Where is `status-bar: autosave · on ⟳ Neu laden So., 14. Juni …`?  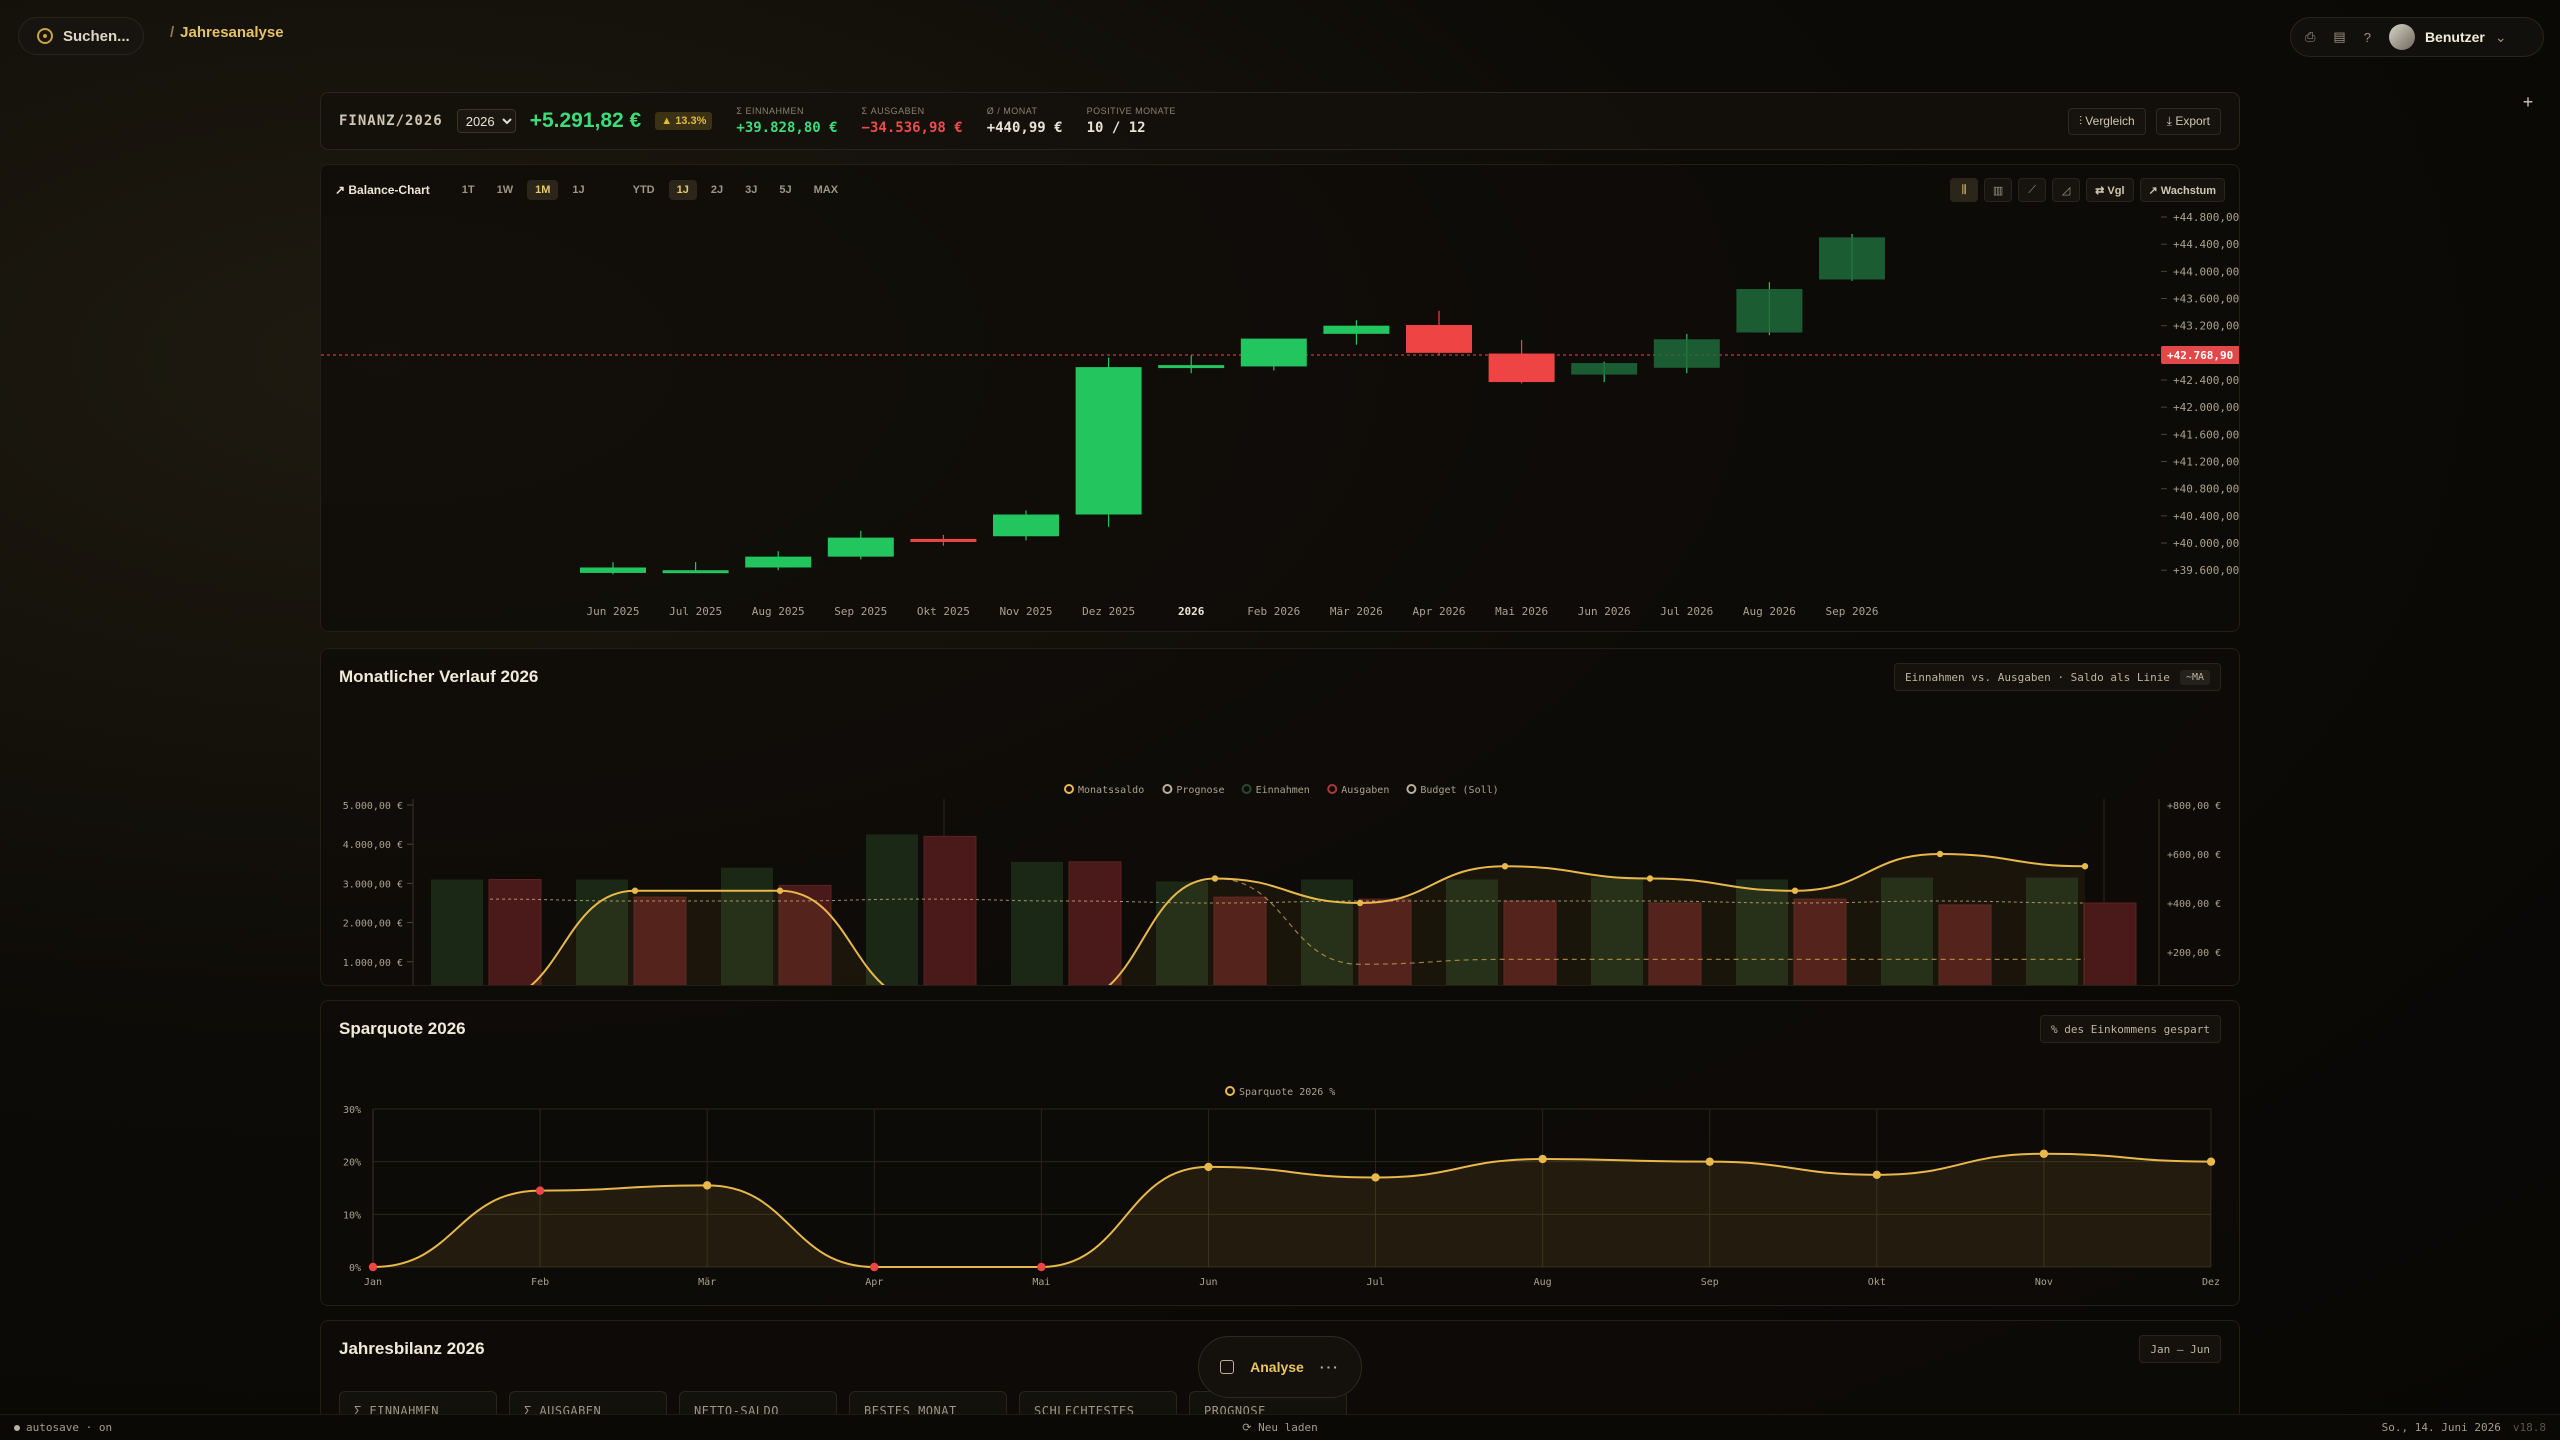 status-bar: autosave · on ⟳ Neu laden So., 14. Juni … is located at coordinates (1280, 1427).